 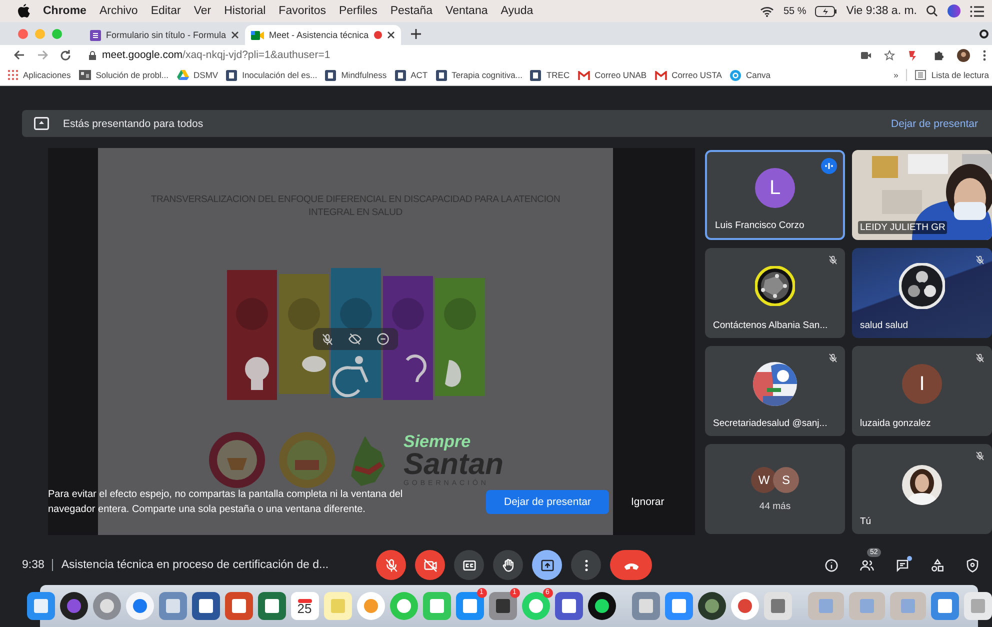 I want to click on present-button, so click(x=547, y=565).